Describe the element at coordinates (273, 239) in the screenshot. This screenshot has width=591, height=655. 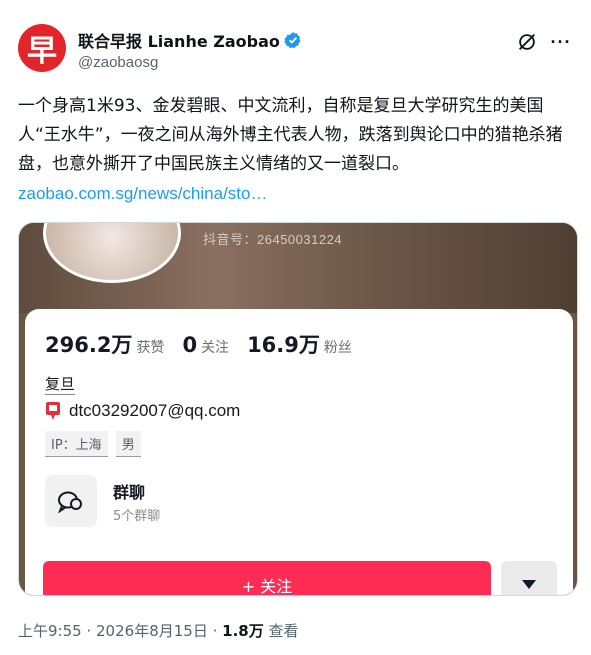
I see `douyin-id: 抖音号：26450031224` at that location.